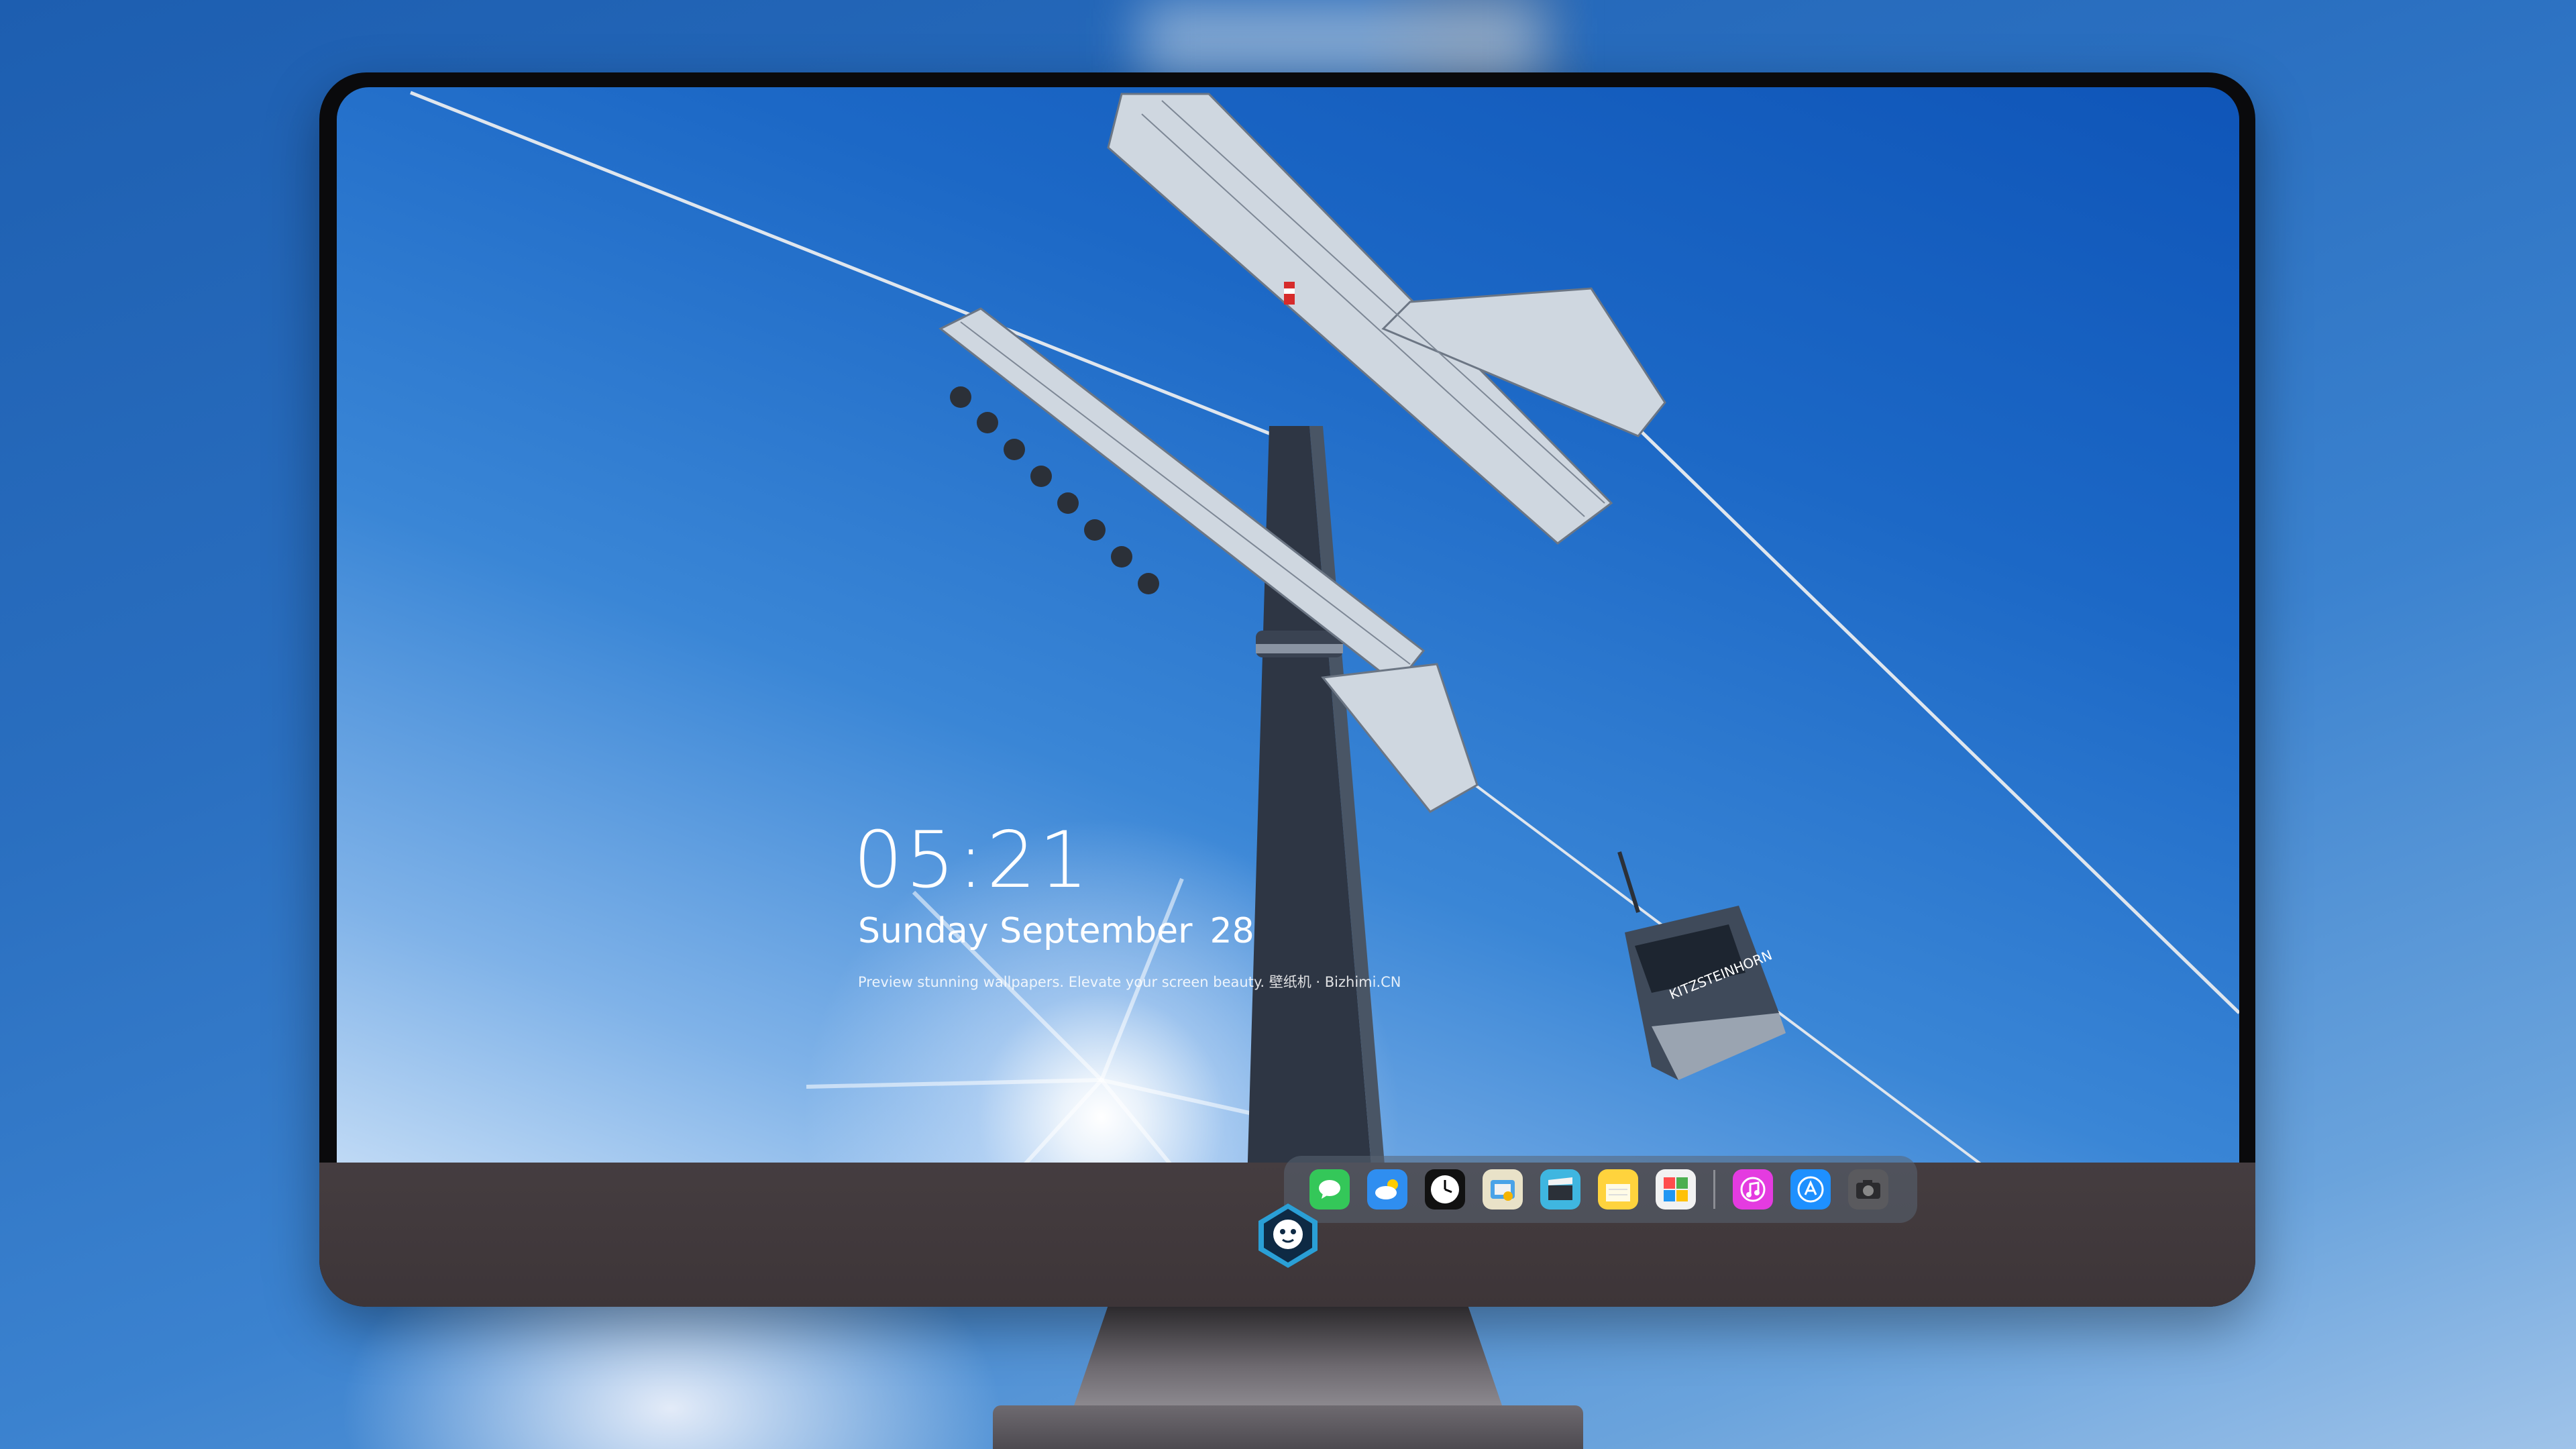  I want to click on monitor-stand-neck, so click(1288, 1357).